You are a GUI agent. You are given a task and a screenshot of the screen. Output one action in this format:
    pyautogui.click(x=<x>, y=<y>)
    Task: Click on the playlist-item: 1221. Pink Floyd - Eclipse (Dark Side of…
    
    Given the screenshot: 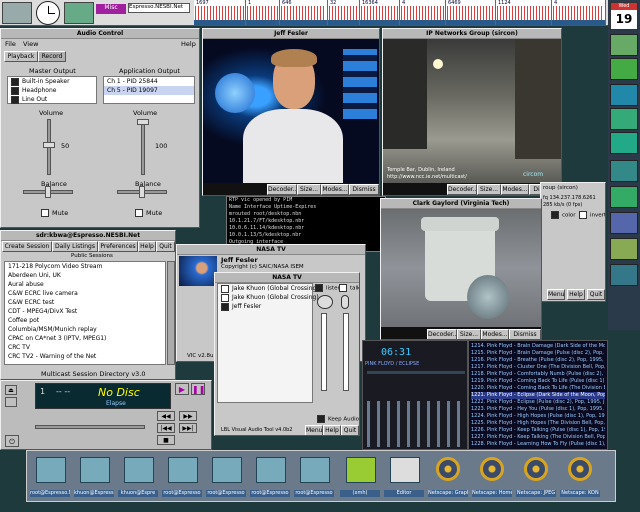 What is the action you would take?
    pyautogui.click(x=538, y=395)
    